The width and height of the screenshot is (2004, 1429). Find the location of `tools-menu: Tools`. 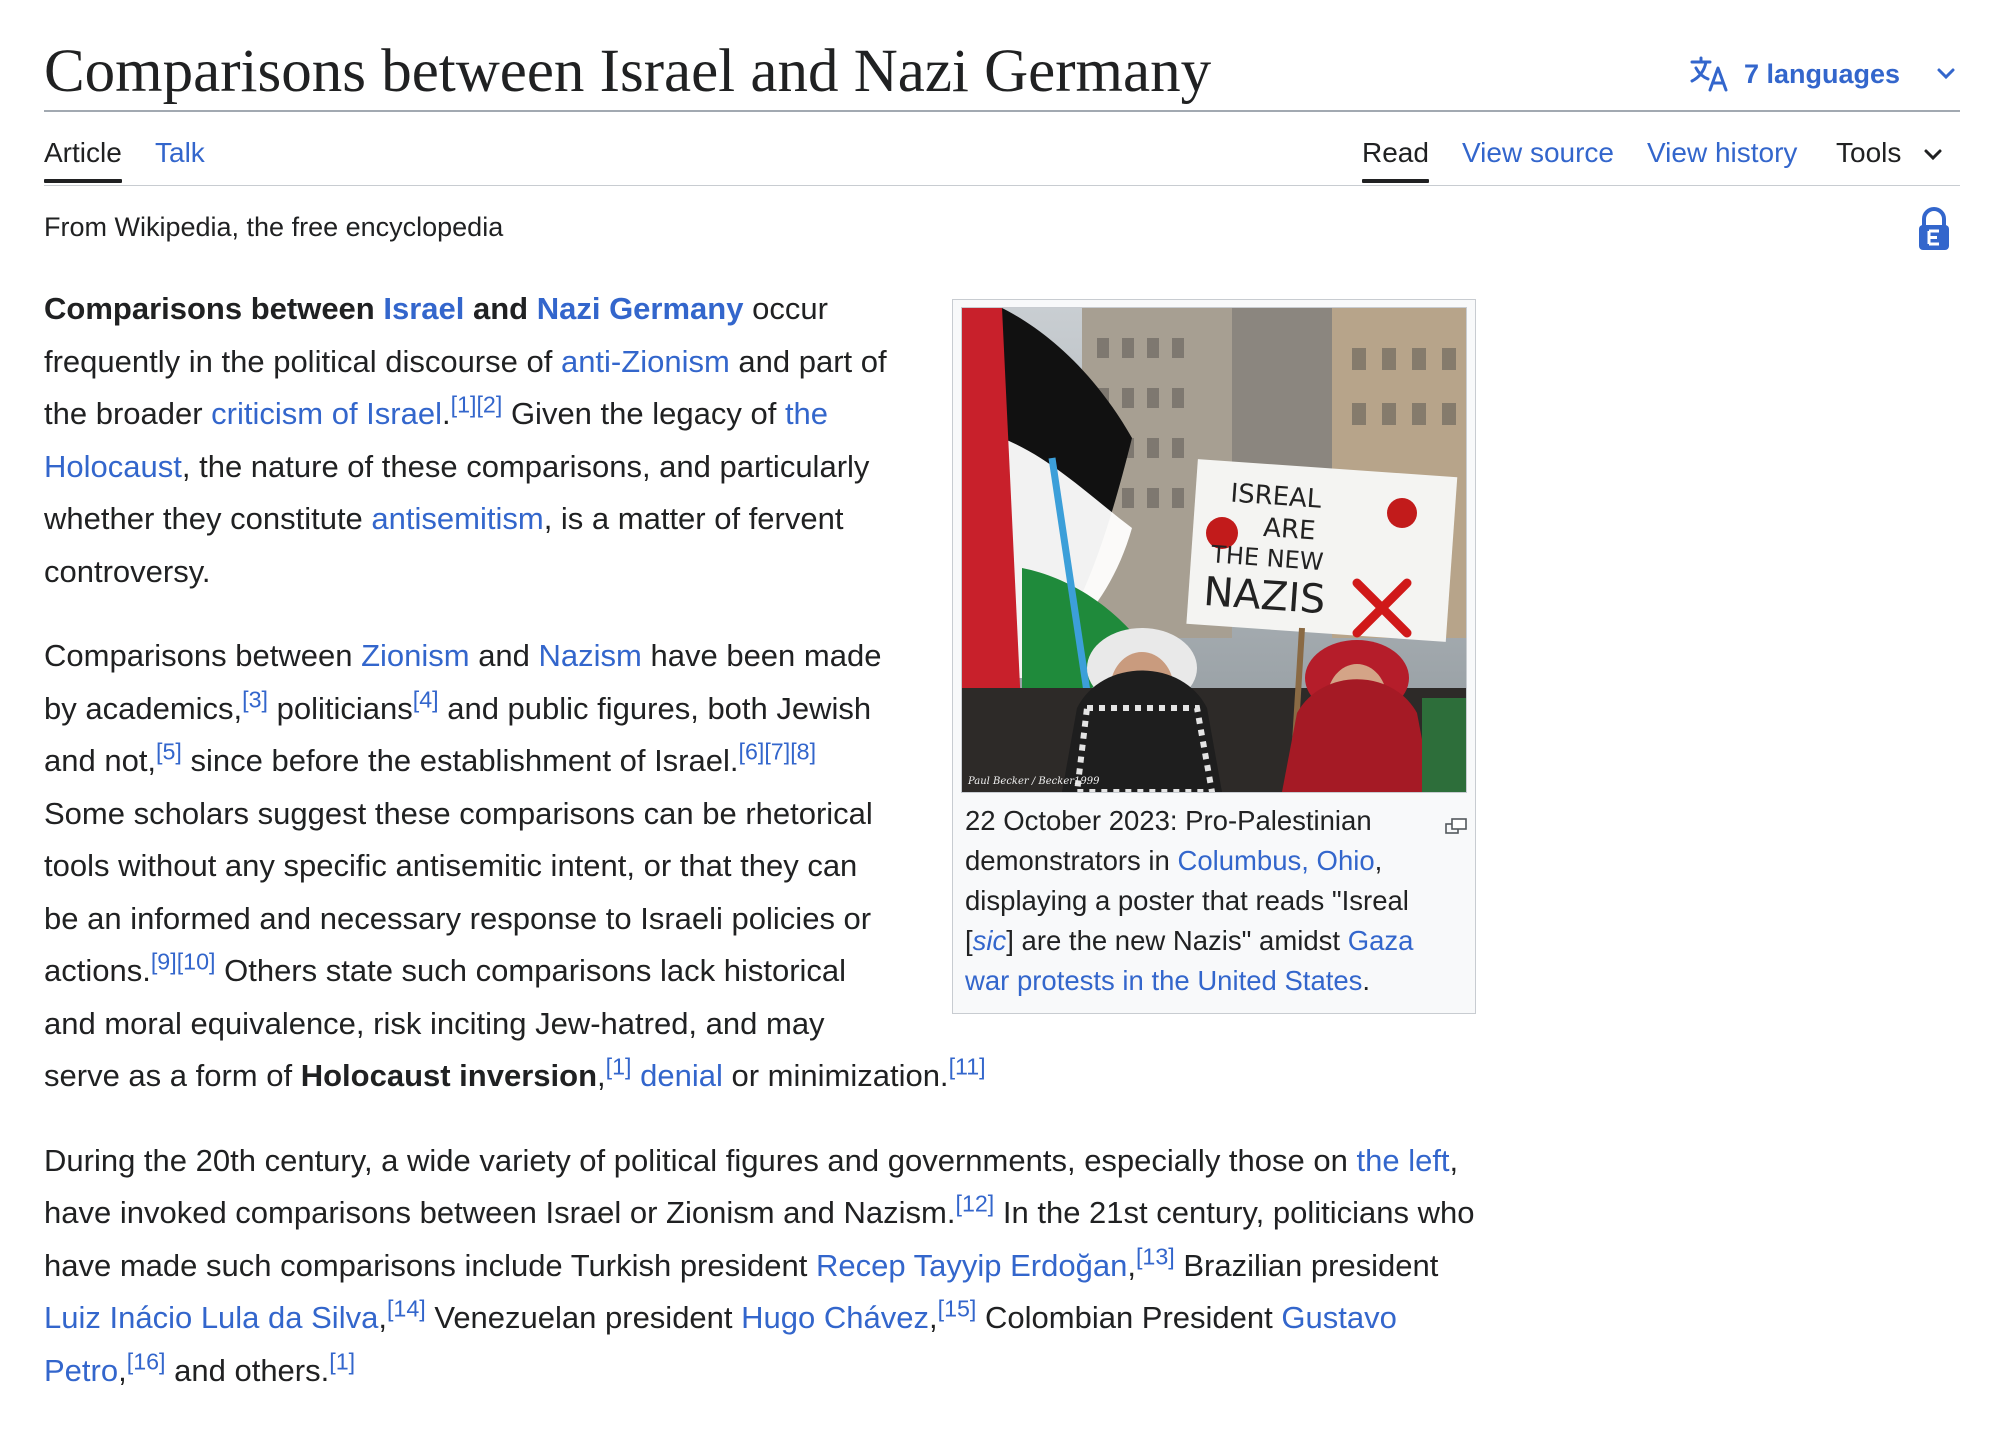

tools-menu: Tools is located at coordinates (1889, 153).